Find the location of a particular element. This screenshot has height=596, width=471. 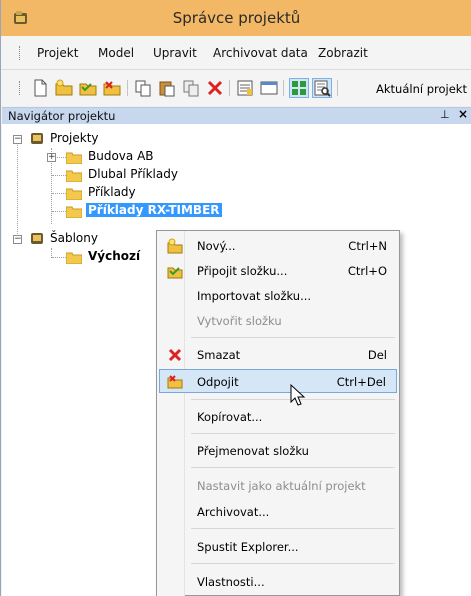

menu-item-shortcut: Ctrl+Del is located at coordinates (361, 382).